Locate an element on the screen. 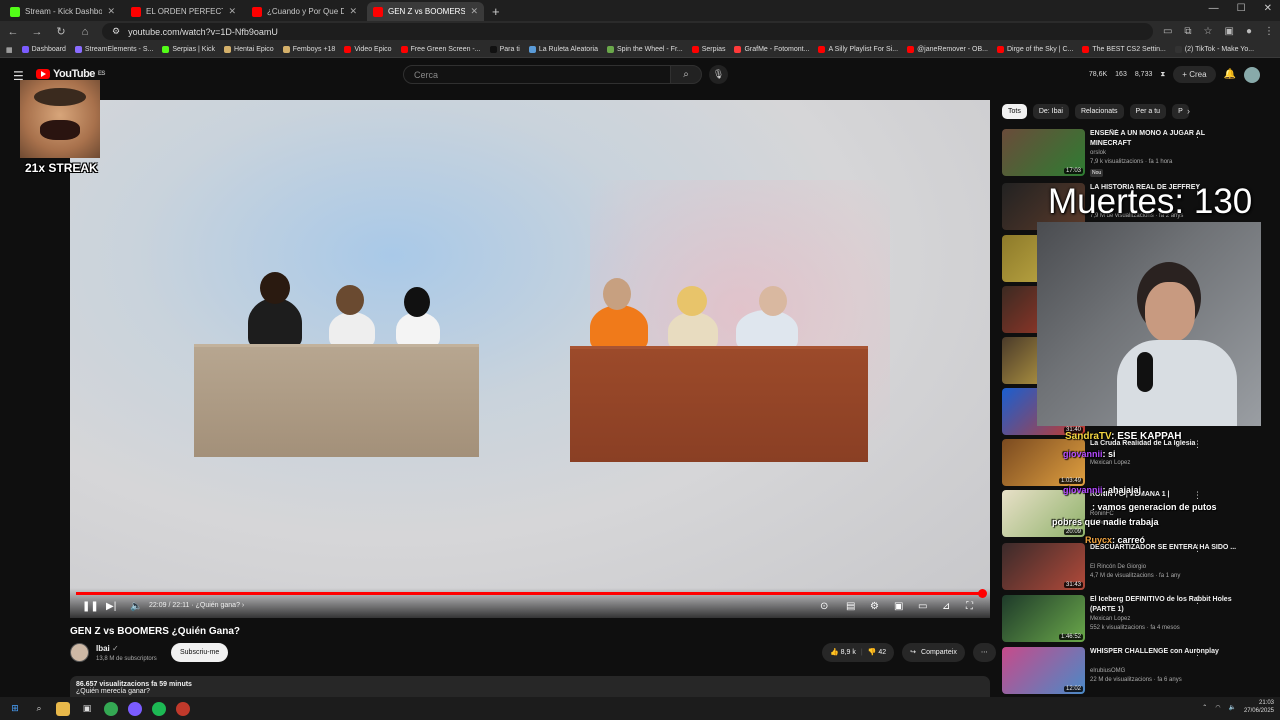 This screenshot has width=1280, height=720. bookmark-item: Serpias is located at coordinates (708, 49).